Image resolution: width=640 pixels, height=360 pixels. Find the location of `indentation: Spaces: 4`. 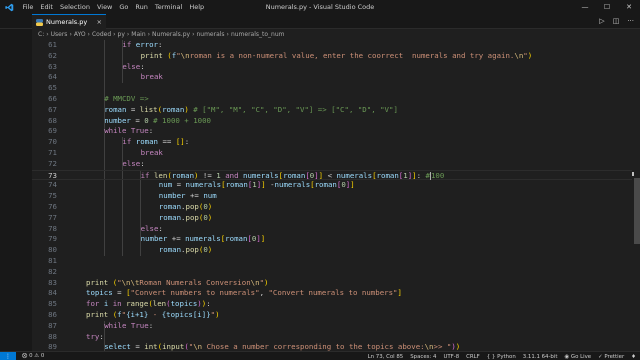

indentation: Spaces: 4 is located at coordinates (423, 357).